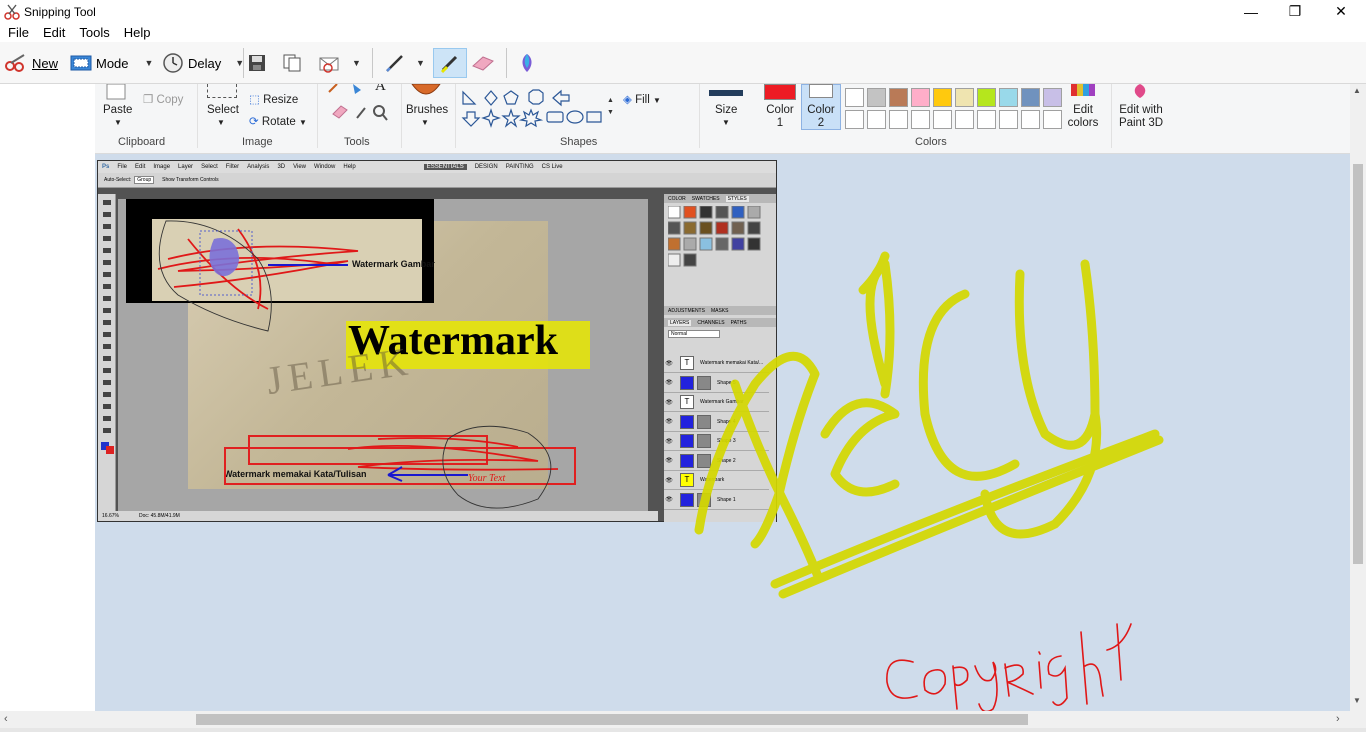 This screenshot has width=1366, height=732. I want to click on send-mail-icon, so click(329, 65).